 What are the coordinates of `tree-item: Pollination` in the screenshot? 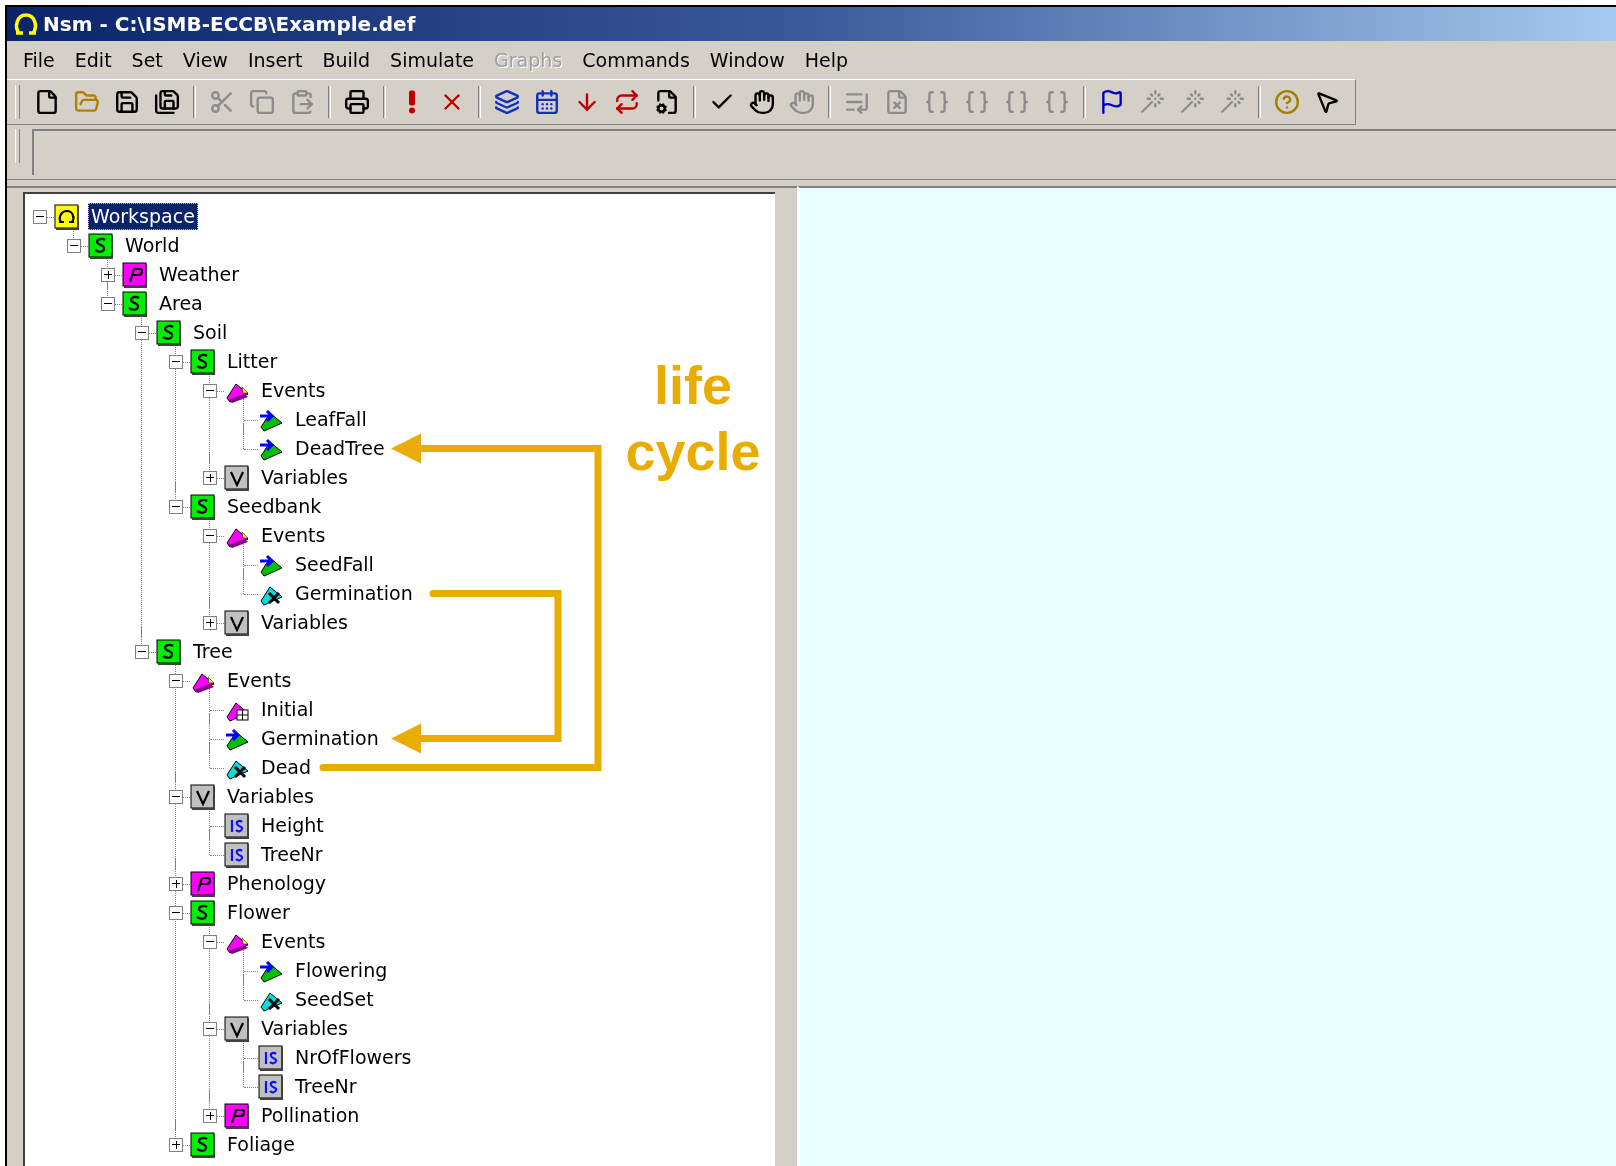 It's located at (310, 1115).